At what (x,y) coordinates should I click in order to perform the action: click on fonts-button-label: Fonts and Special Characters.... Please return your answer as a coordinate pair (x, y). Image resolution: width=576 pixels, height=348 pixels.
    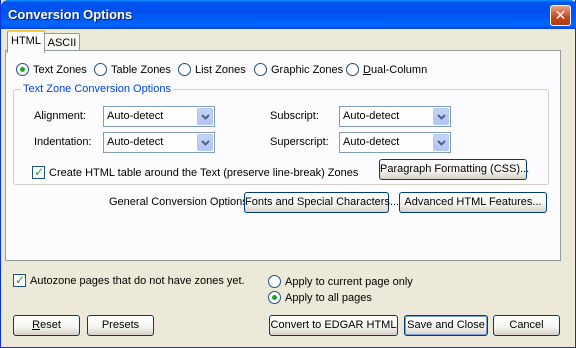
    Looking at the image, I should click on (322, 202).